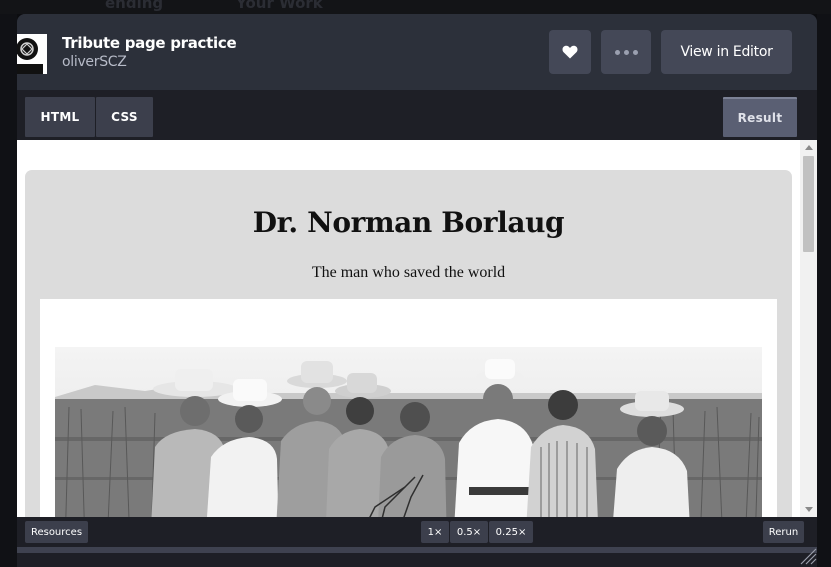 This screenshot has width=831, height=567. I want to click on user-avatar-icon, so click(32, 54).